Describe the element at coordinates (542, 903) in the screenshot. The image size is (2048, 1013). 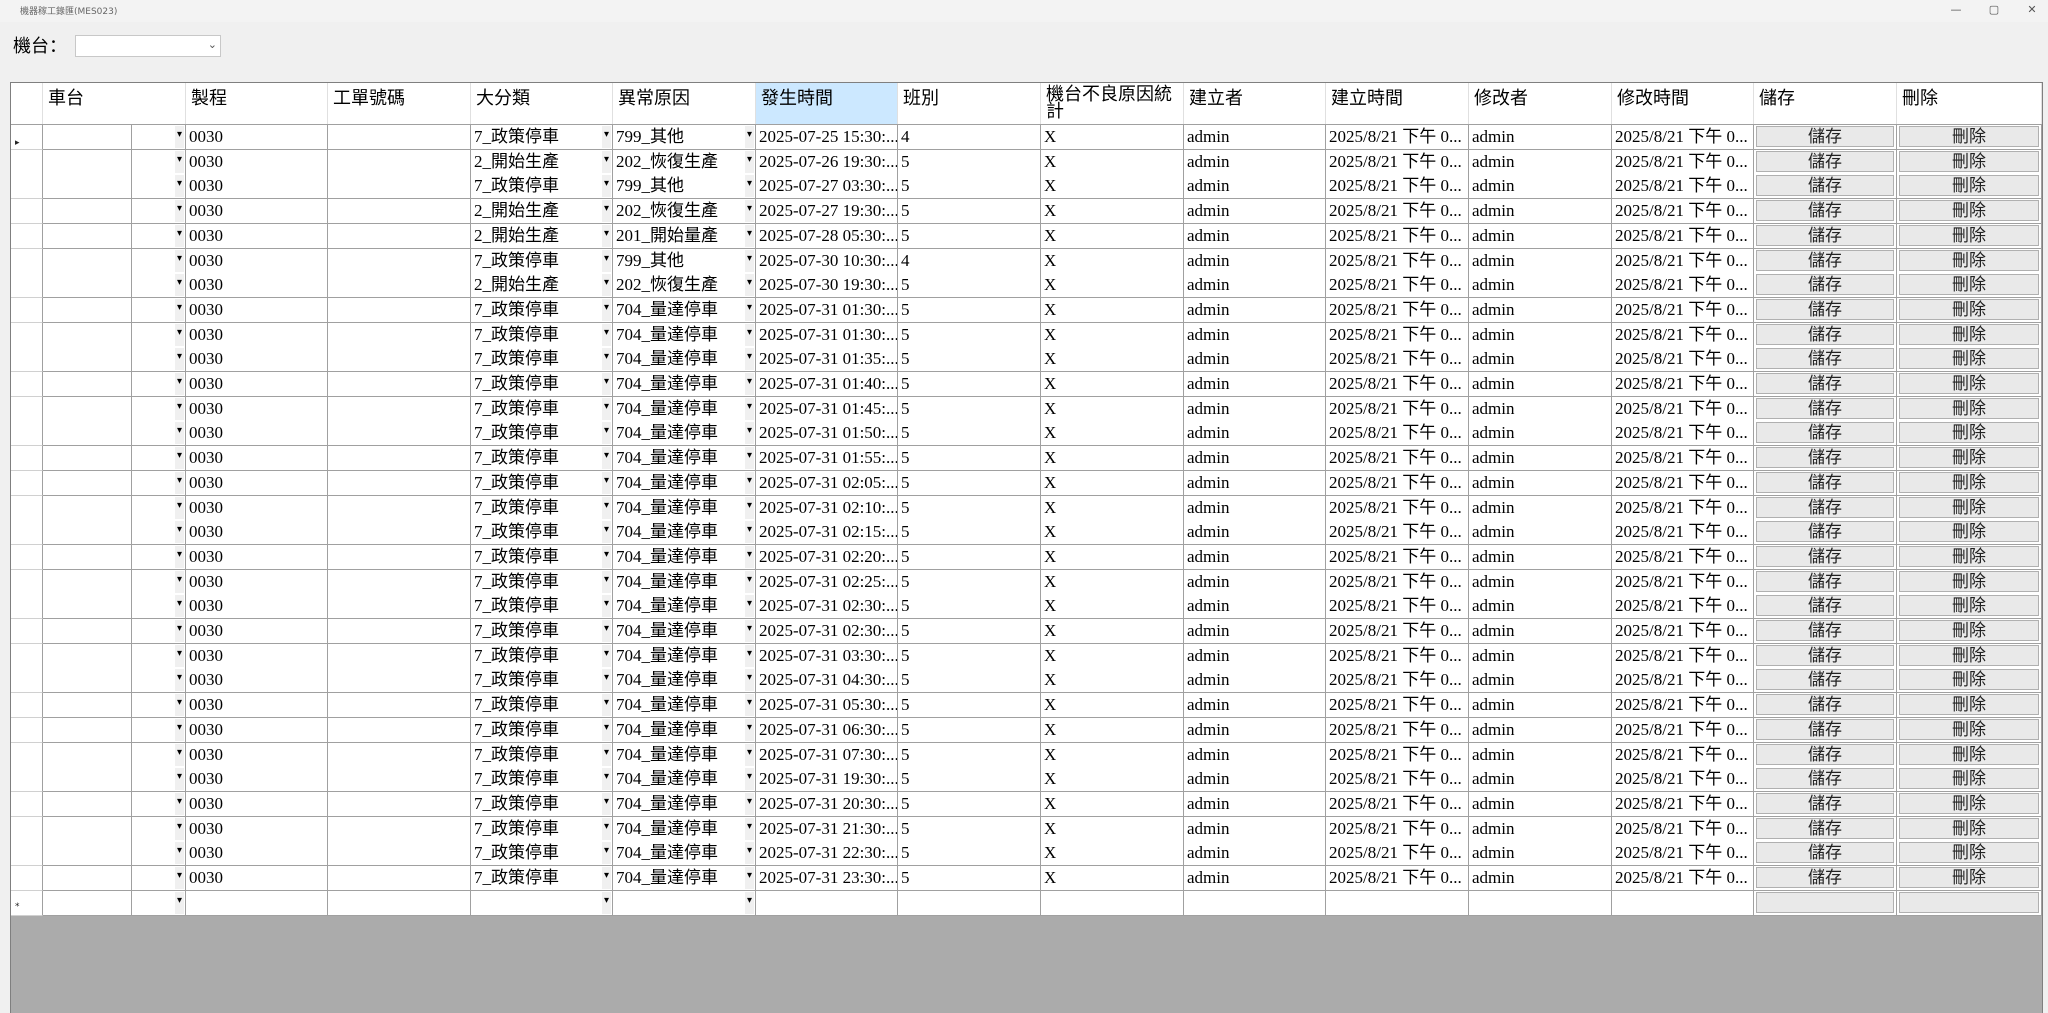
I see `cell-category: ▾` at that location.